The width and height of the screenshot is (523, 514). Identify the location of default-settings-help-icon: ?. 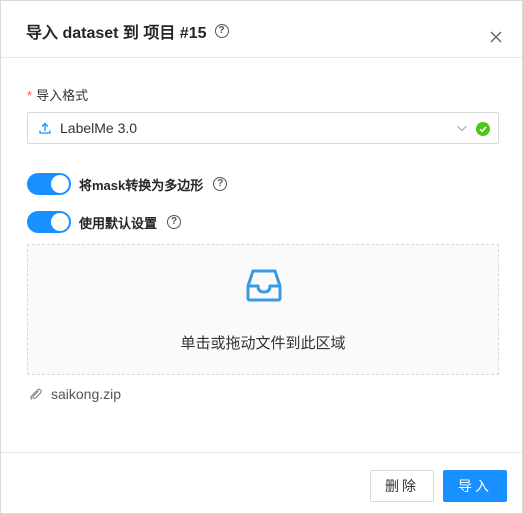
(174, 222).